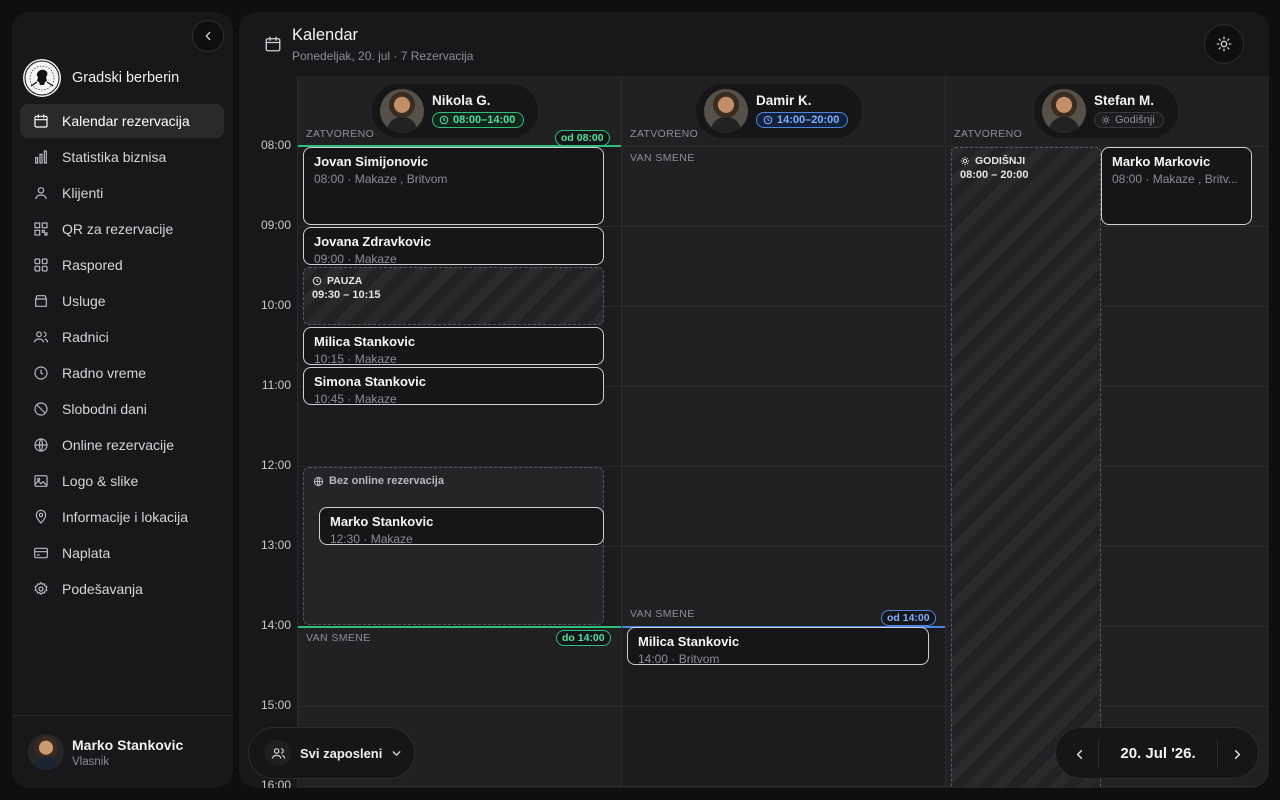  Describe the element at coordinates (461, 526) in the screenshot. I see `appointment-card: Marko Stankovic 12:30 · Makaze` at that location.